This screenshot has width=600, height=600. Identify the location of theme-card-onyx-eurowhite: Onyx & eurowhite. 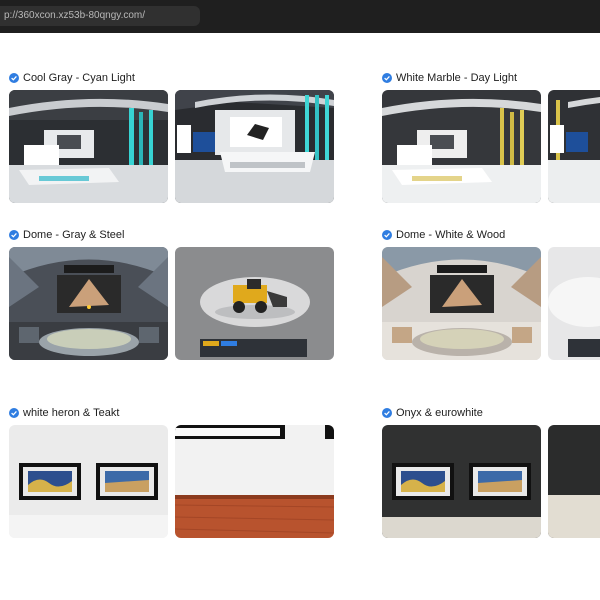
(491, 472).